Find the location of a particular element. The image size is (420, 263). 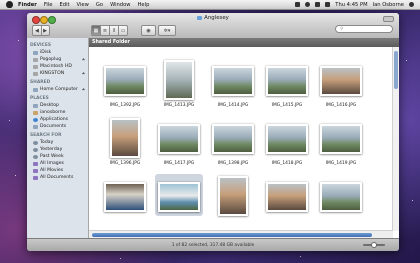

file-icon-item: IMG_1419.JPG is located at coordinates (341, 146).